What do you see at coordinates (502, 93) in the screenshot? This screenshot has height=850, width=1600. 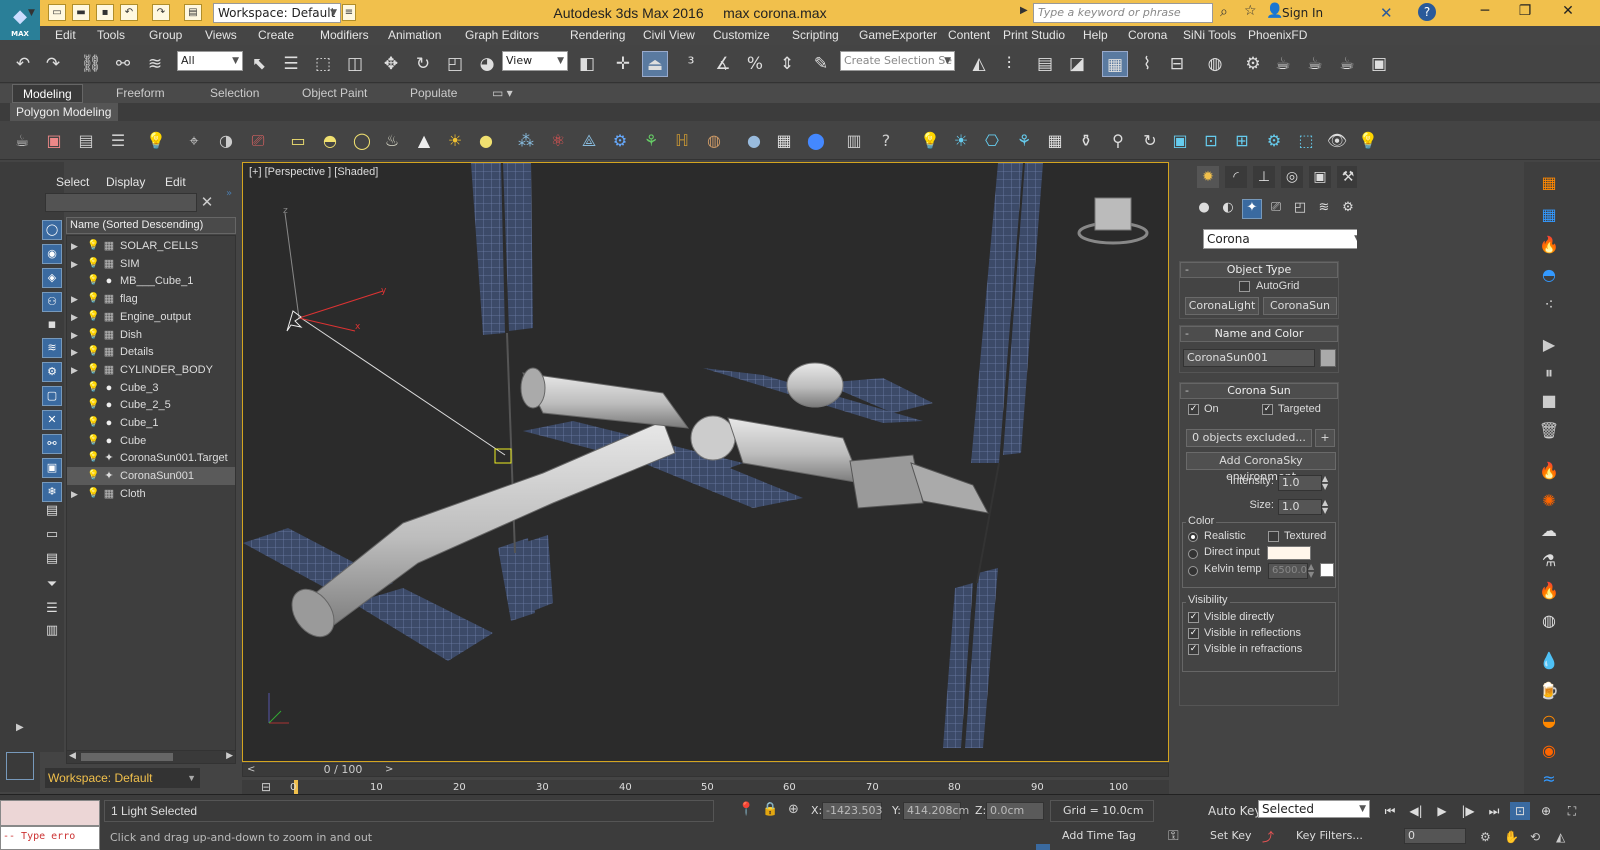 I see `ribbon-options-icon: ▭ ▾` at bounding box center [502, 93].